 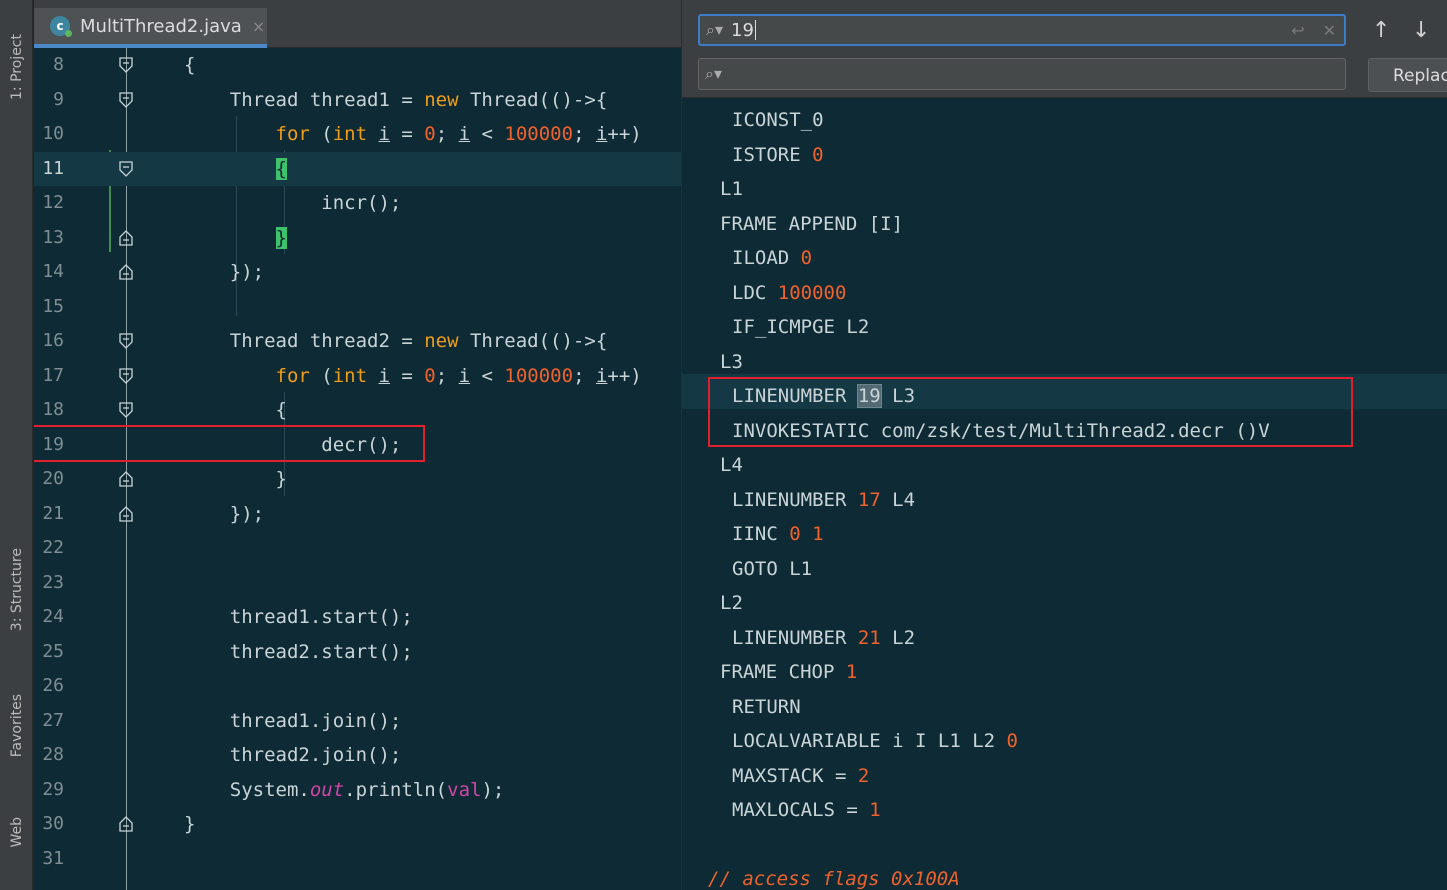 I want to click on close-tab-icon: ×, so click(x=258, y=26).